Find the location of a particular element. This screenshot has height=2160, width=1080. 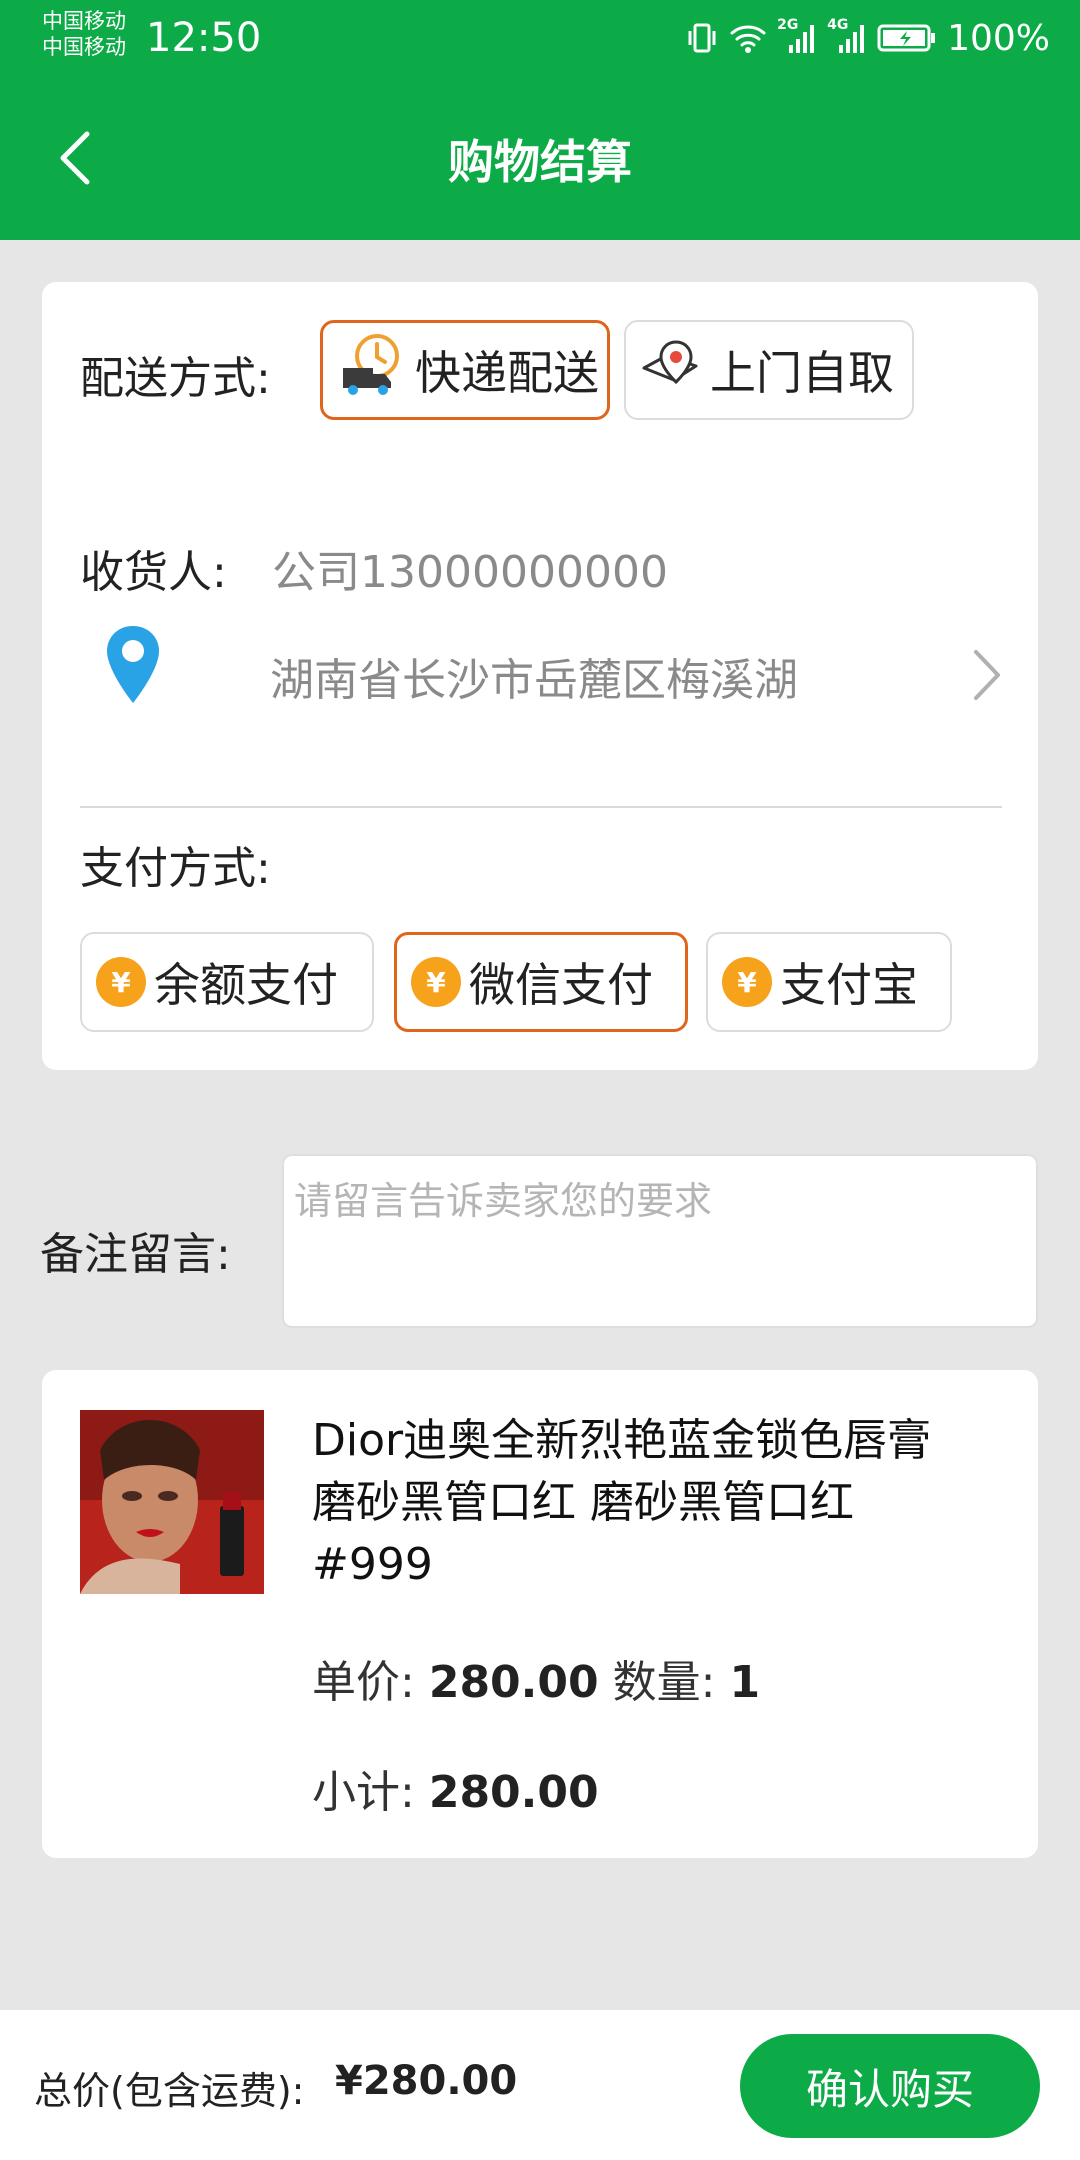

unit-price-value: 280.00 is located at coordinates (513, 1682).